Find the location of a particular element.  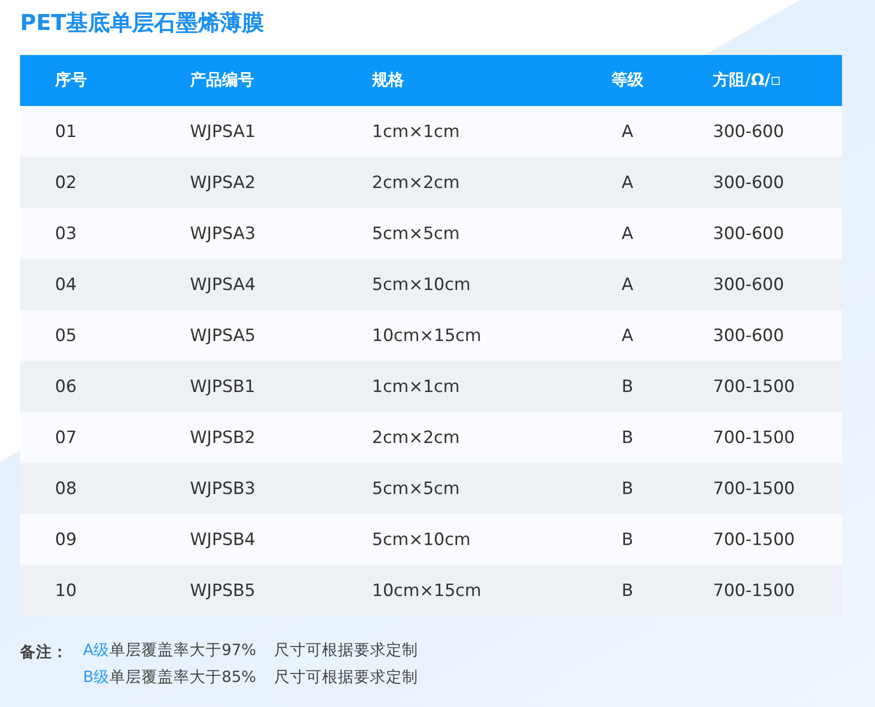

column-header: 等级 is located at coordinates (627, 80).